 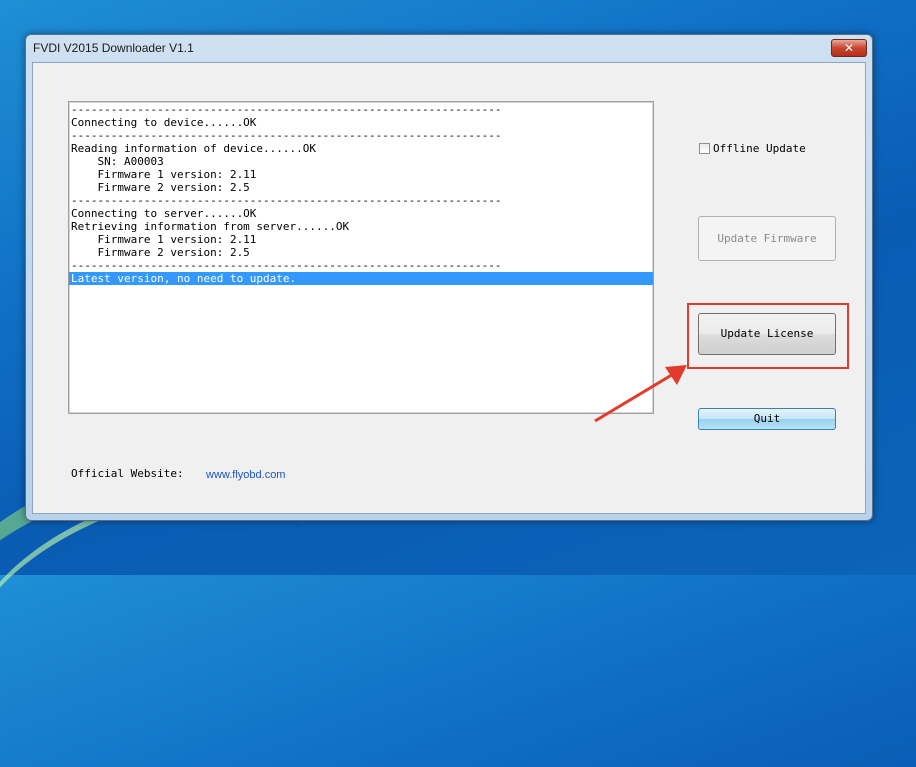 What do you see at coordinates (361, 148) in the screenshot?
I see `log-line: Reading information of device......OK` at bounding box center [361, 148].